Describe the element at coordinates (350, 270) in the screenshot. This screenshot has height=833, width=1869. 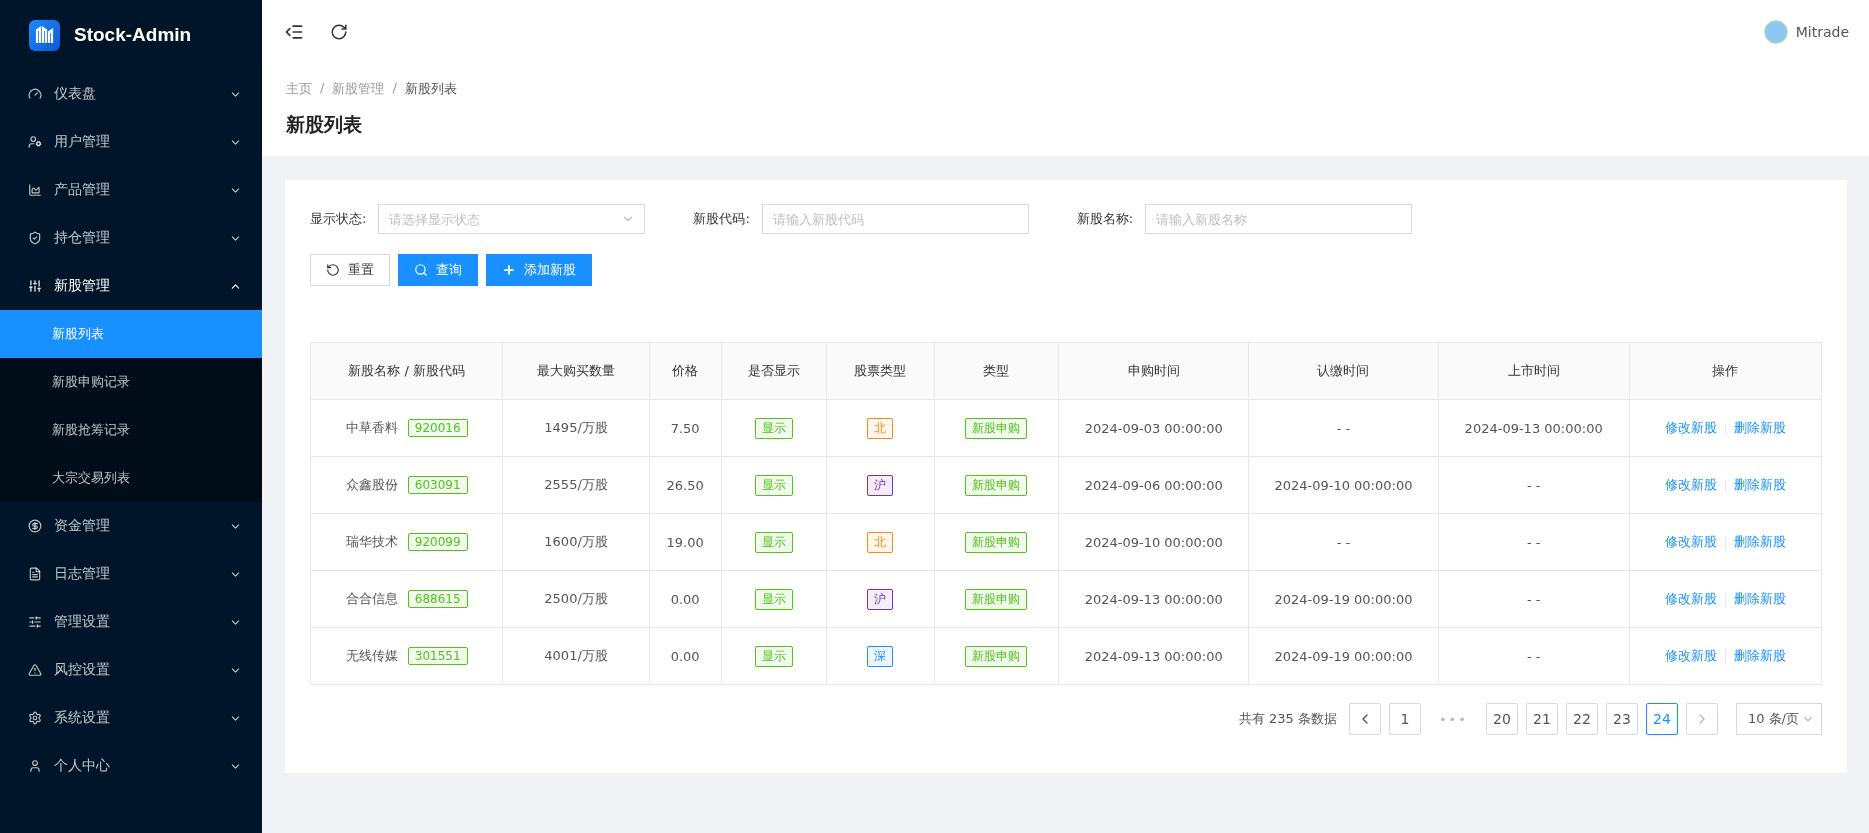
I see `reset-button: 重置` at that location.